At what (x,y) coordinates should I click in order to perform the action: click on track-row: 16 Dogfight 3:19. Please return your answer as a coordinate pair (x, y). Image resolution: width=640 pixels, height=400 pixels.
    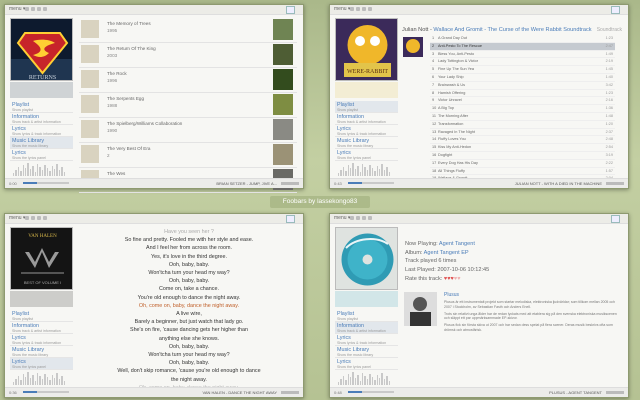
    Looking at the image, I should click on (522, 156).